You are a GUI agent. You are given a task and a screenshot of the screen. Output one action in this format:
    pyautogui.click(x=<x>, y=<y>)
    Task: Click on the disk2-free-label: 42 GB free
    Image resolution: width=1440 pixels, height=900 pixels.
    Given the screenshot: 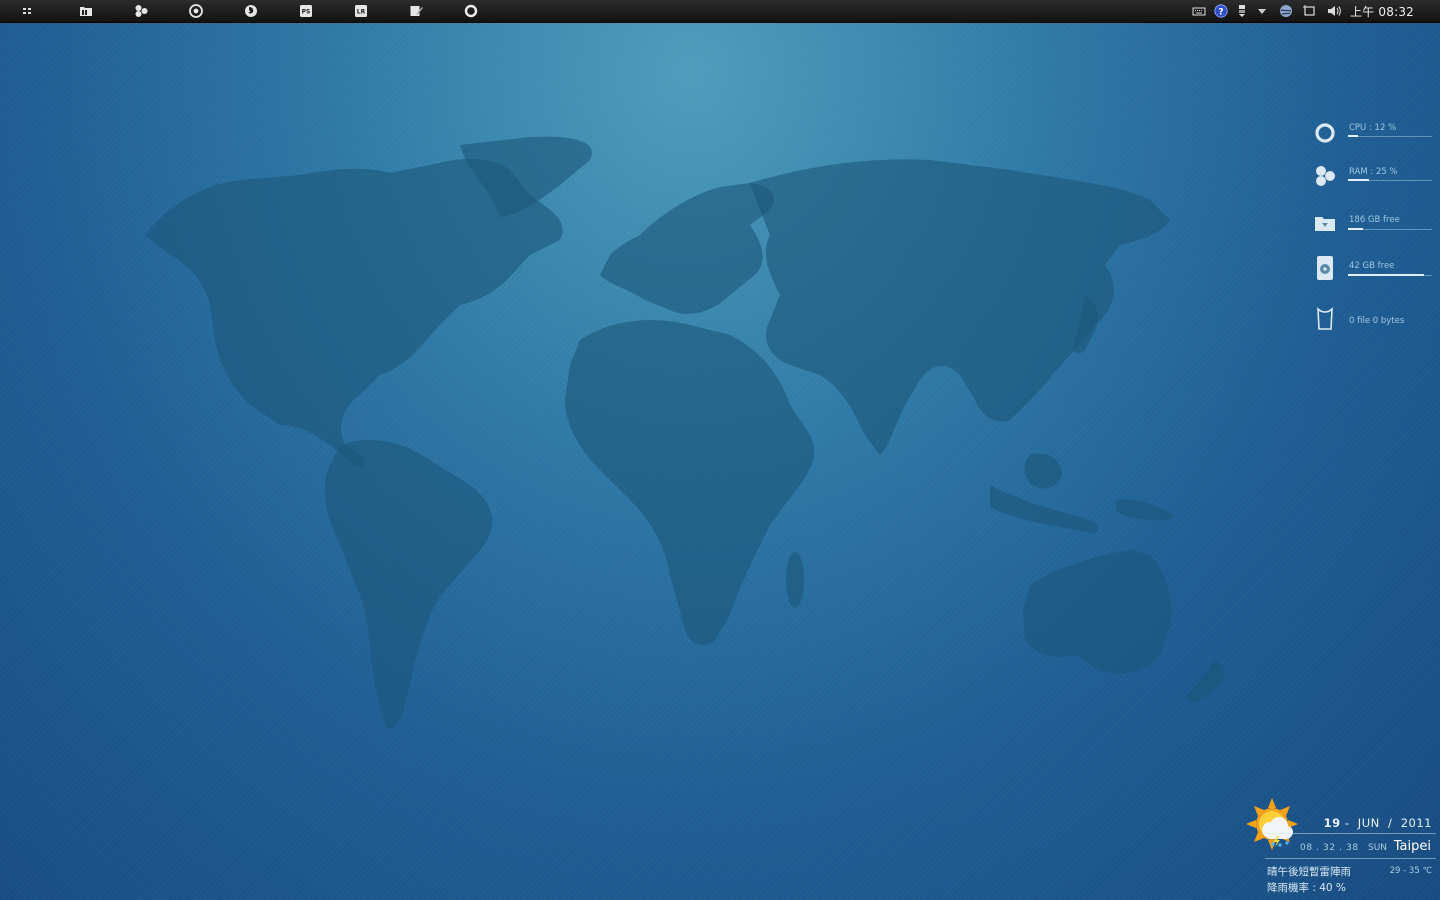 What is the action you would take?
    pyautogui.click(x=1372, y=266)
    